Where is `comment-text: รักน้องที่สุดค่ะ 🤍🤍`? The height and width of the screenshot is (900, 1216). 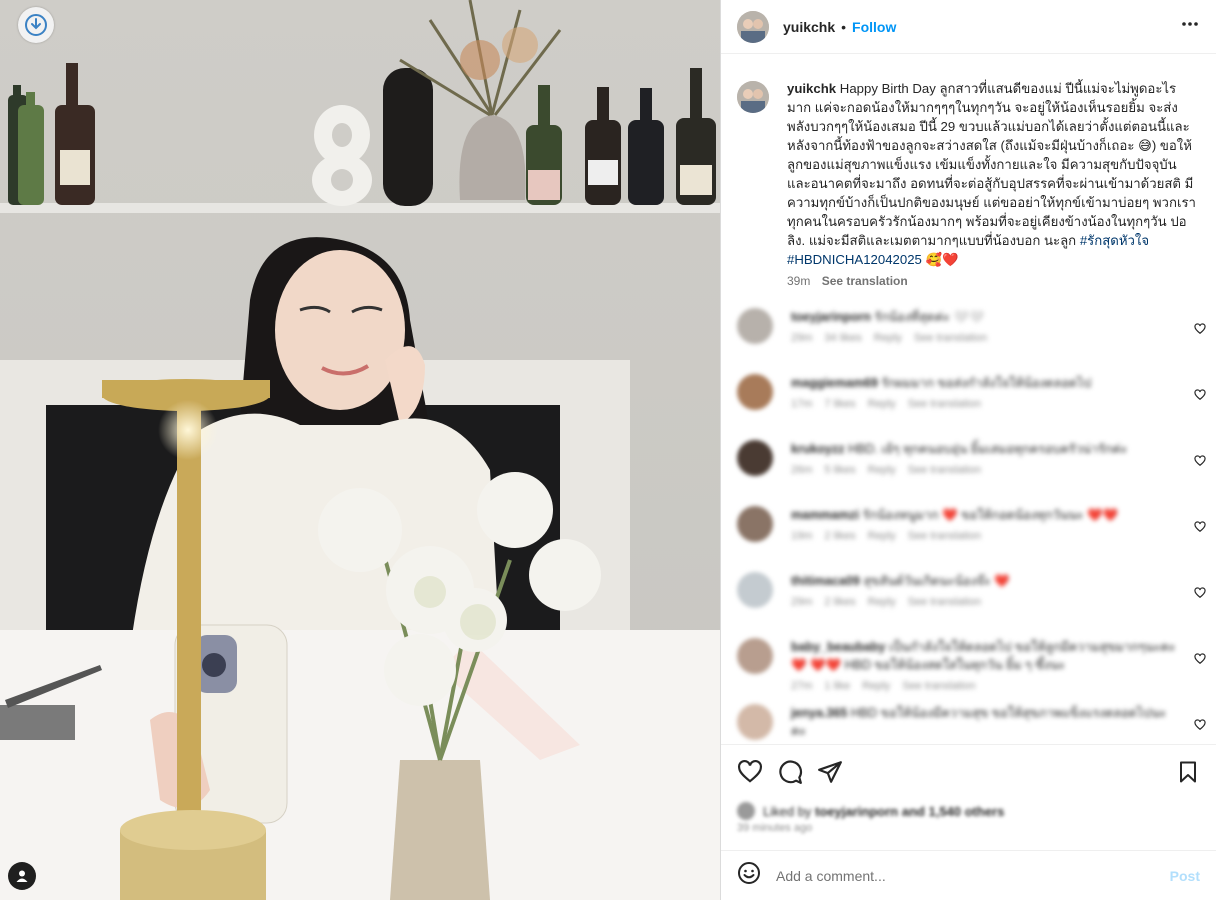 comment-text: รักน้องที่สุดค่ะ 🤍🤍 is located at coordinates (929, 317).